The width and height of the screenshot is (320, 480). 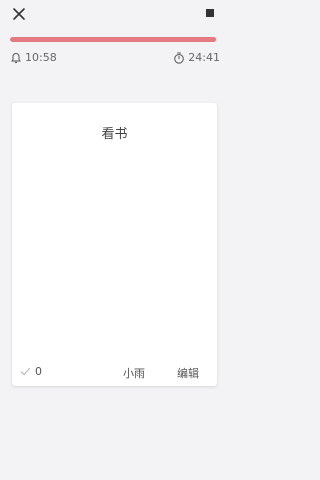 I want to click on stop-button, so click(x=210, y=13).